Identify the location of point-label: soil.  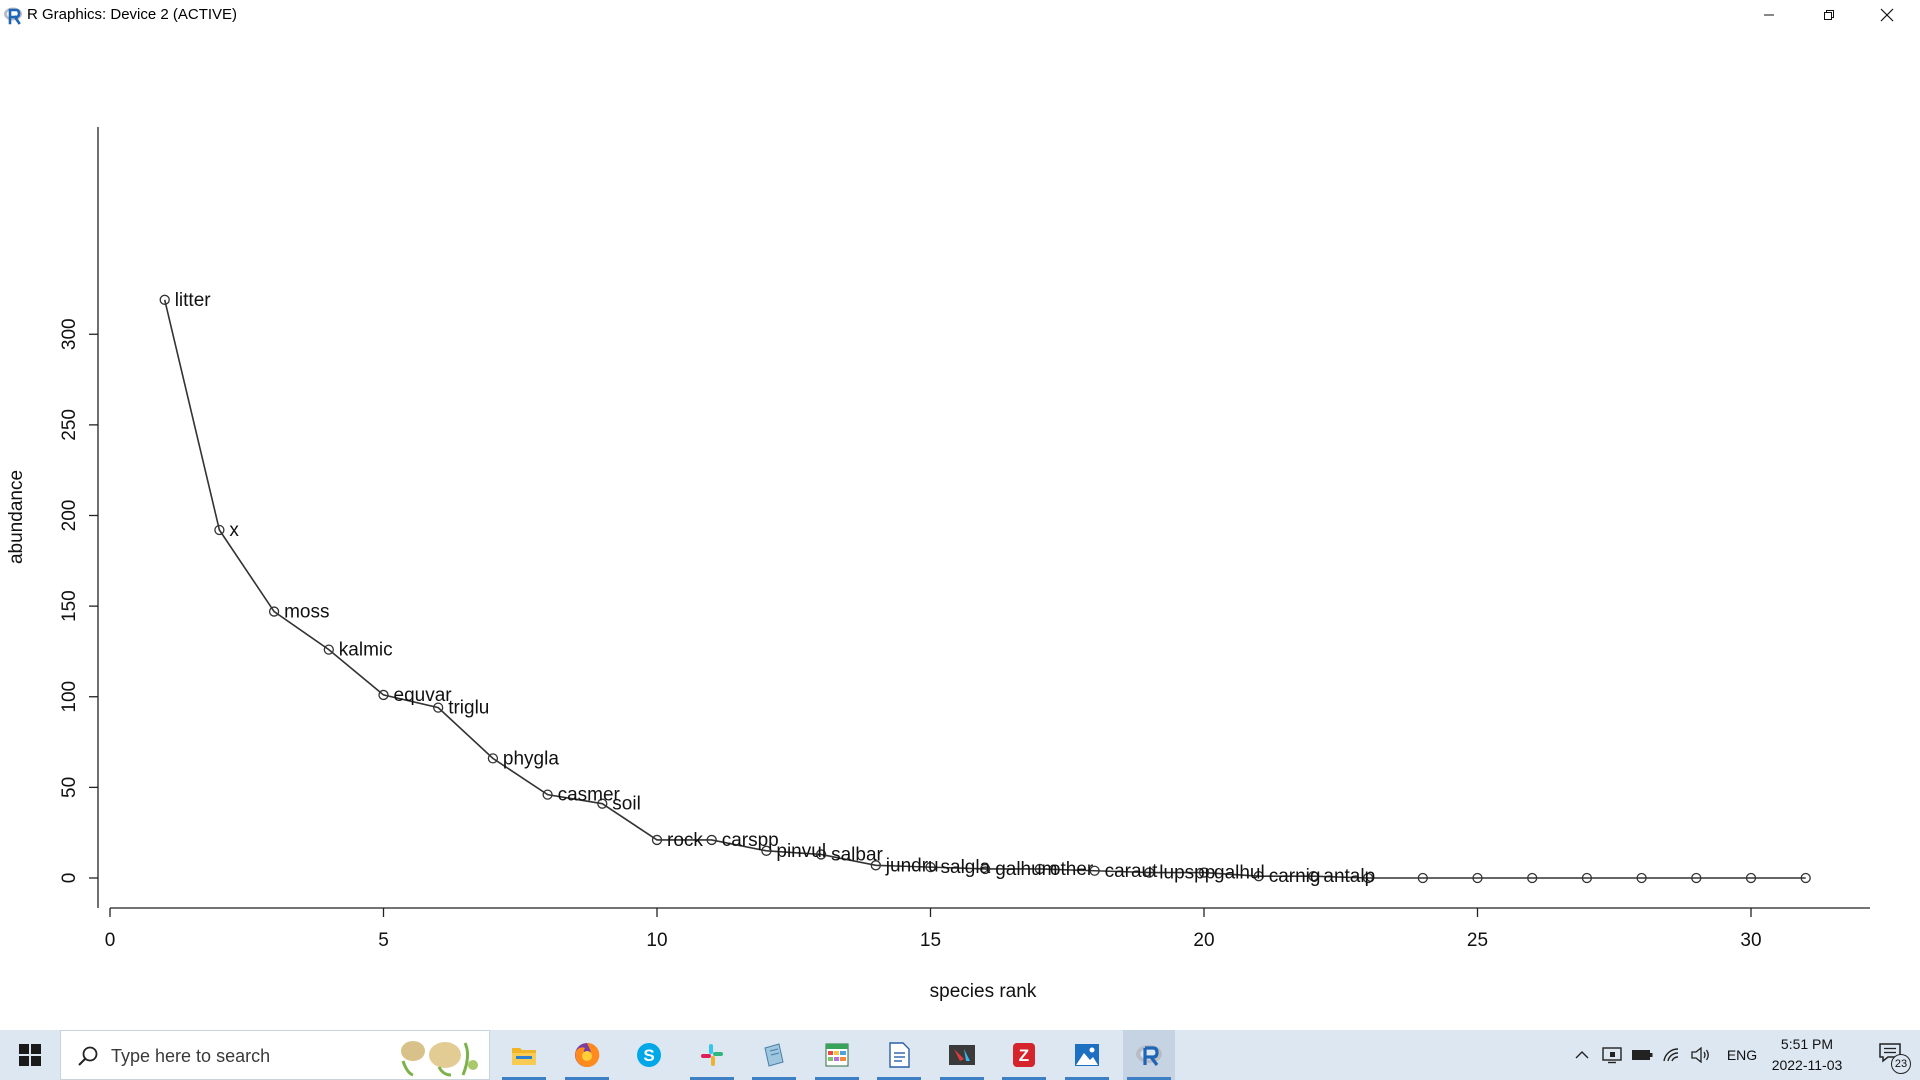
(626, 804).